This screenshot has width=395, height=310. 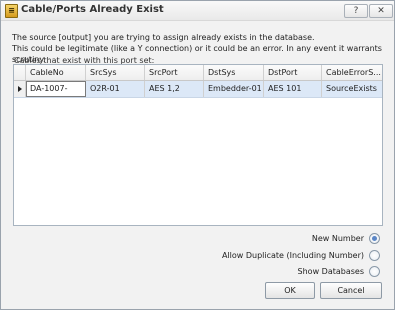 I want to click on ok-button: OK, so click(x=290, y=290).